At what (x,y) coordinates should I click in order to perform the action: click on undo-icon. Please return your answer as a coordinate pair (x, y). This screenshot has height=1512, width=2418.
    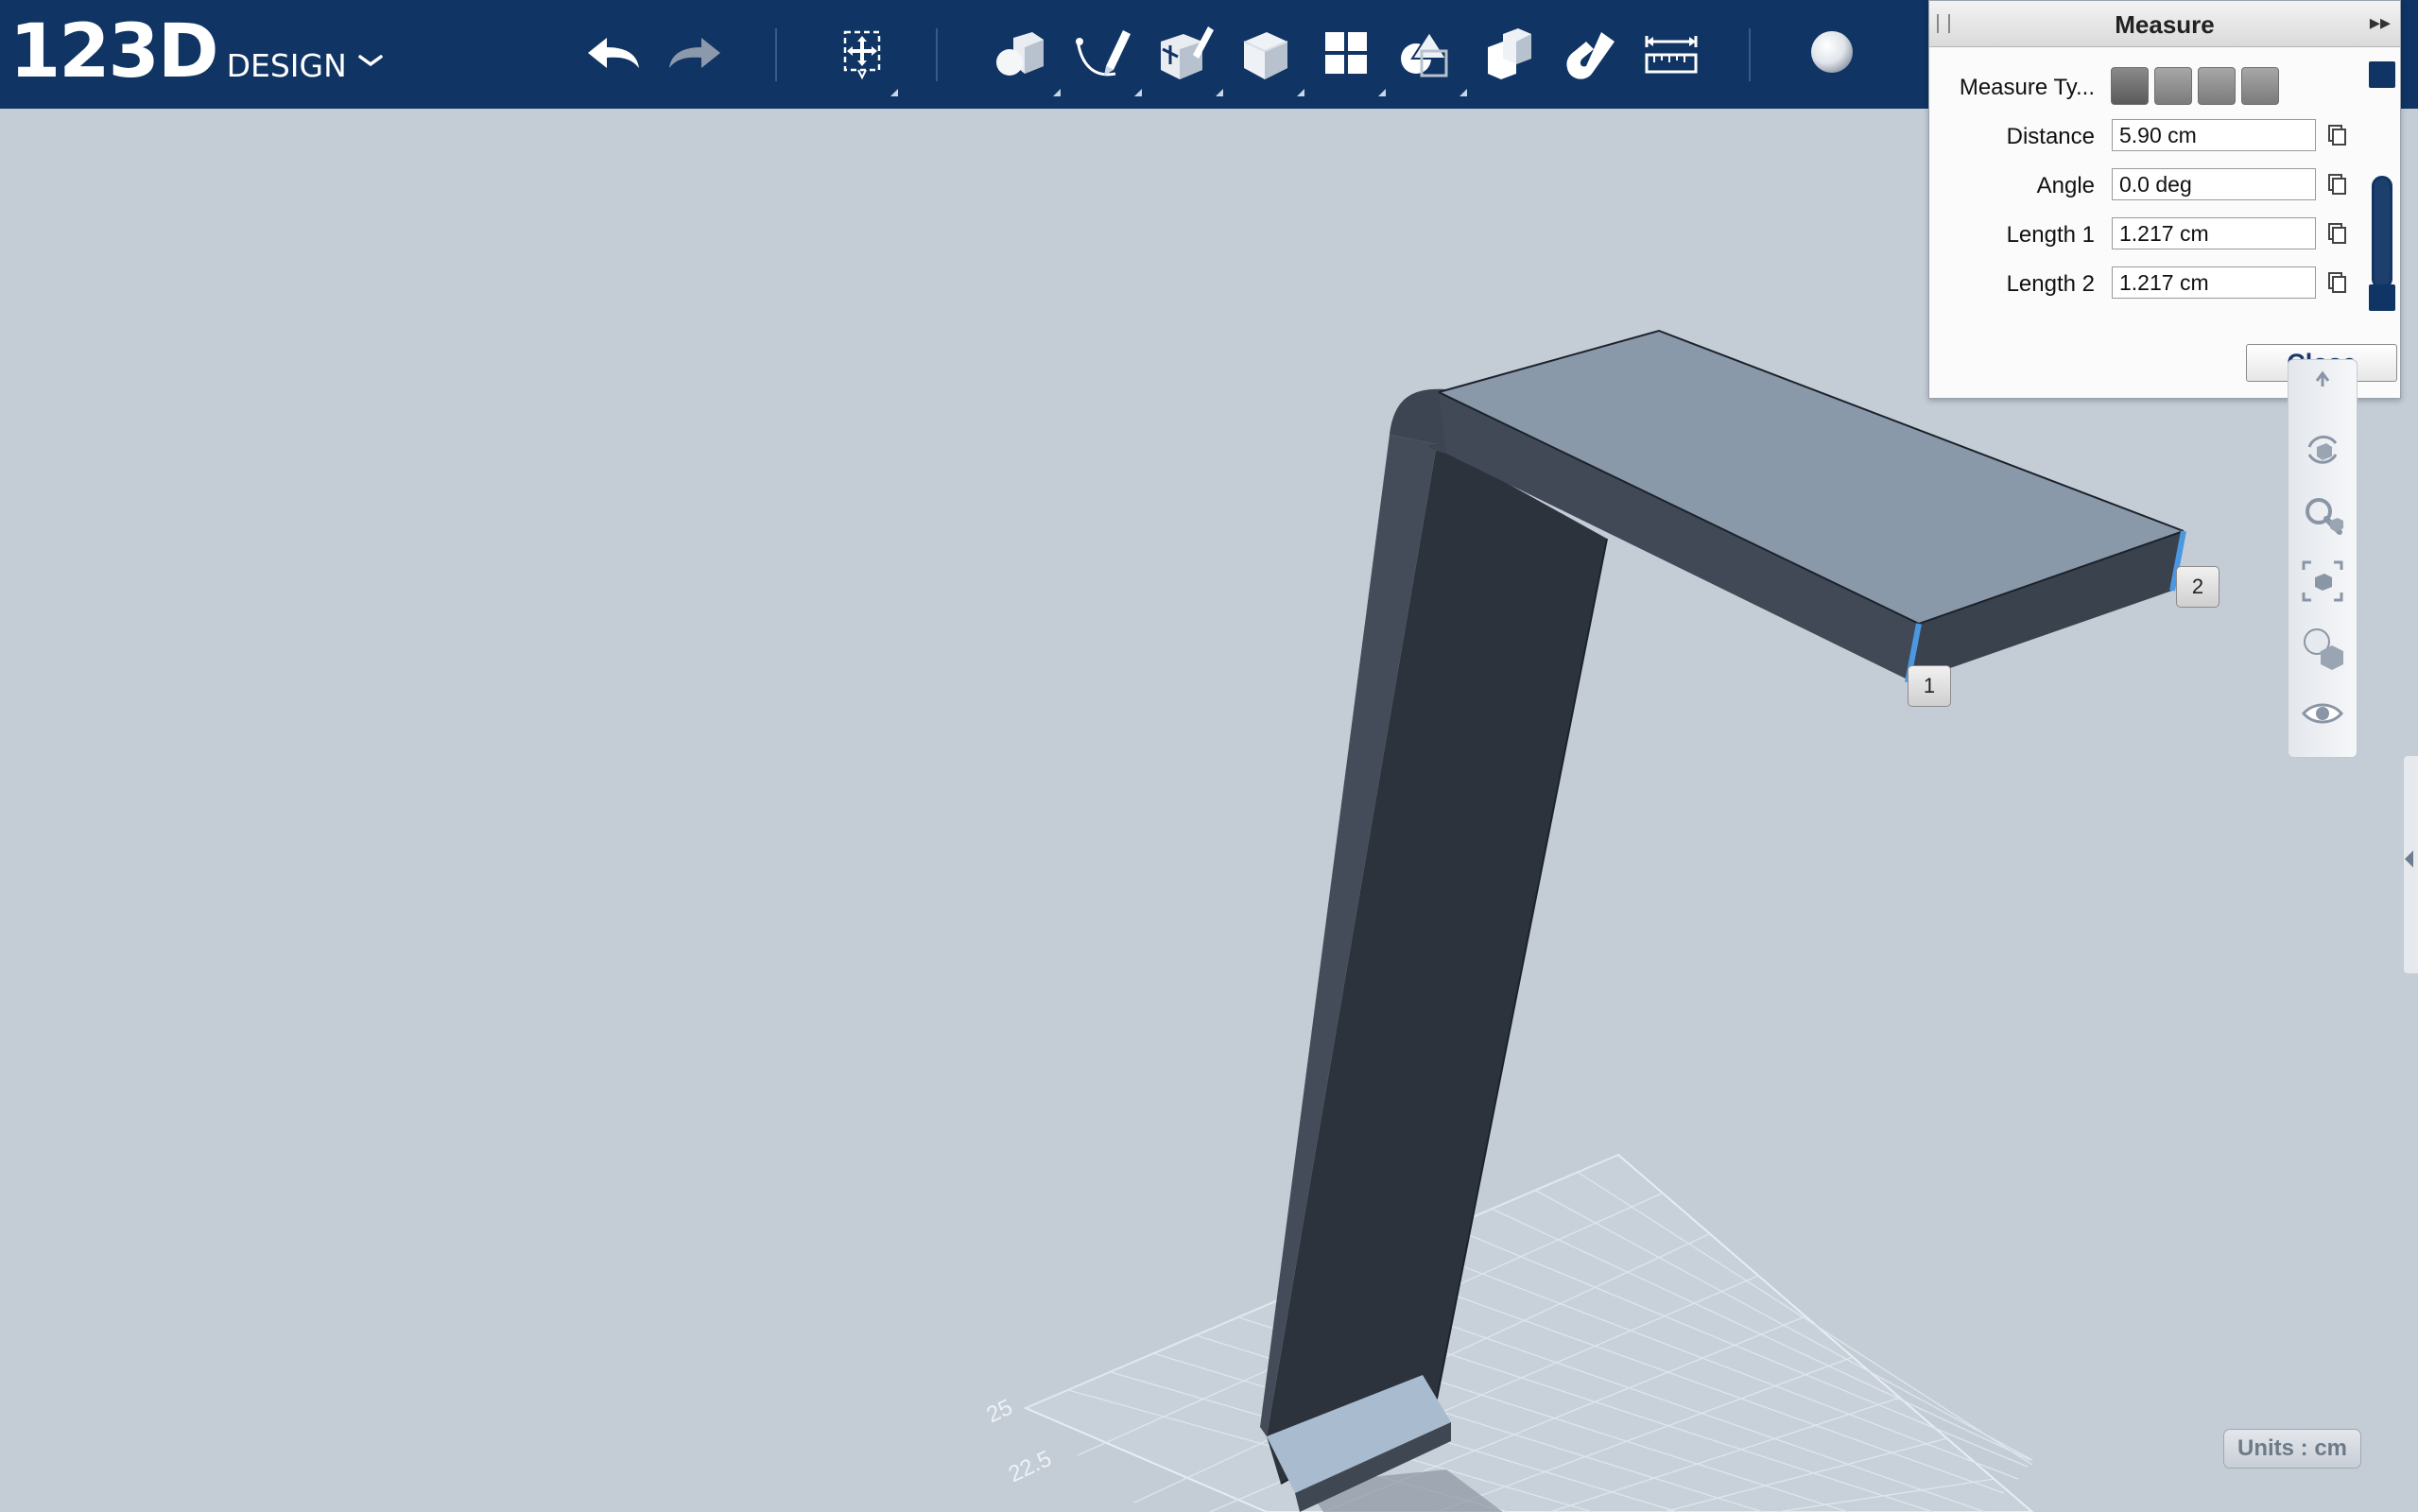
    Looking at the image, I should click on (613, 55).